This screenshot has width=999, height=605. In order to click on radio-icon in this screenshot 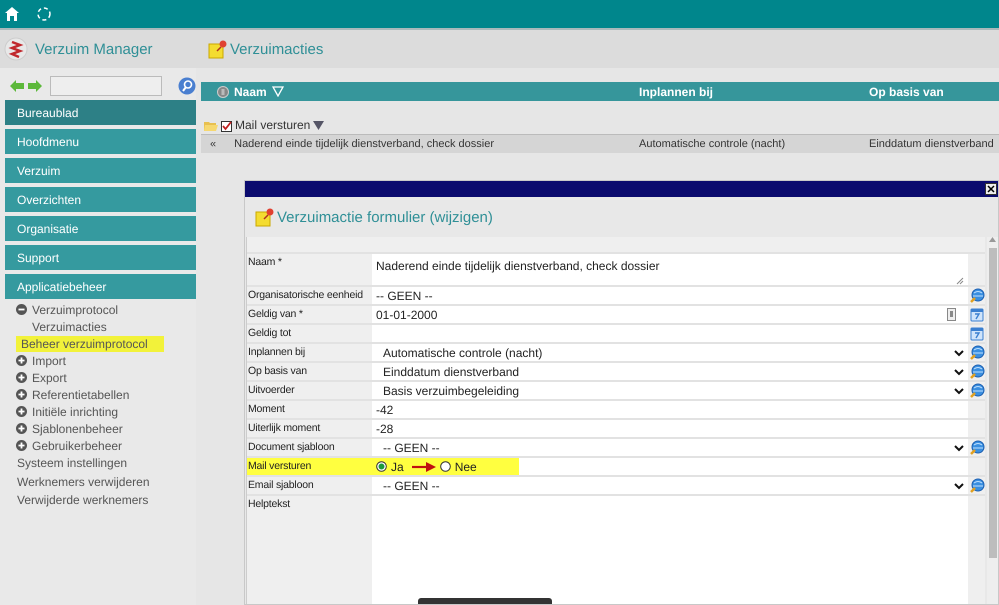, I will do `click(445, 466)`.